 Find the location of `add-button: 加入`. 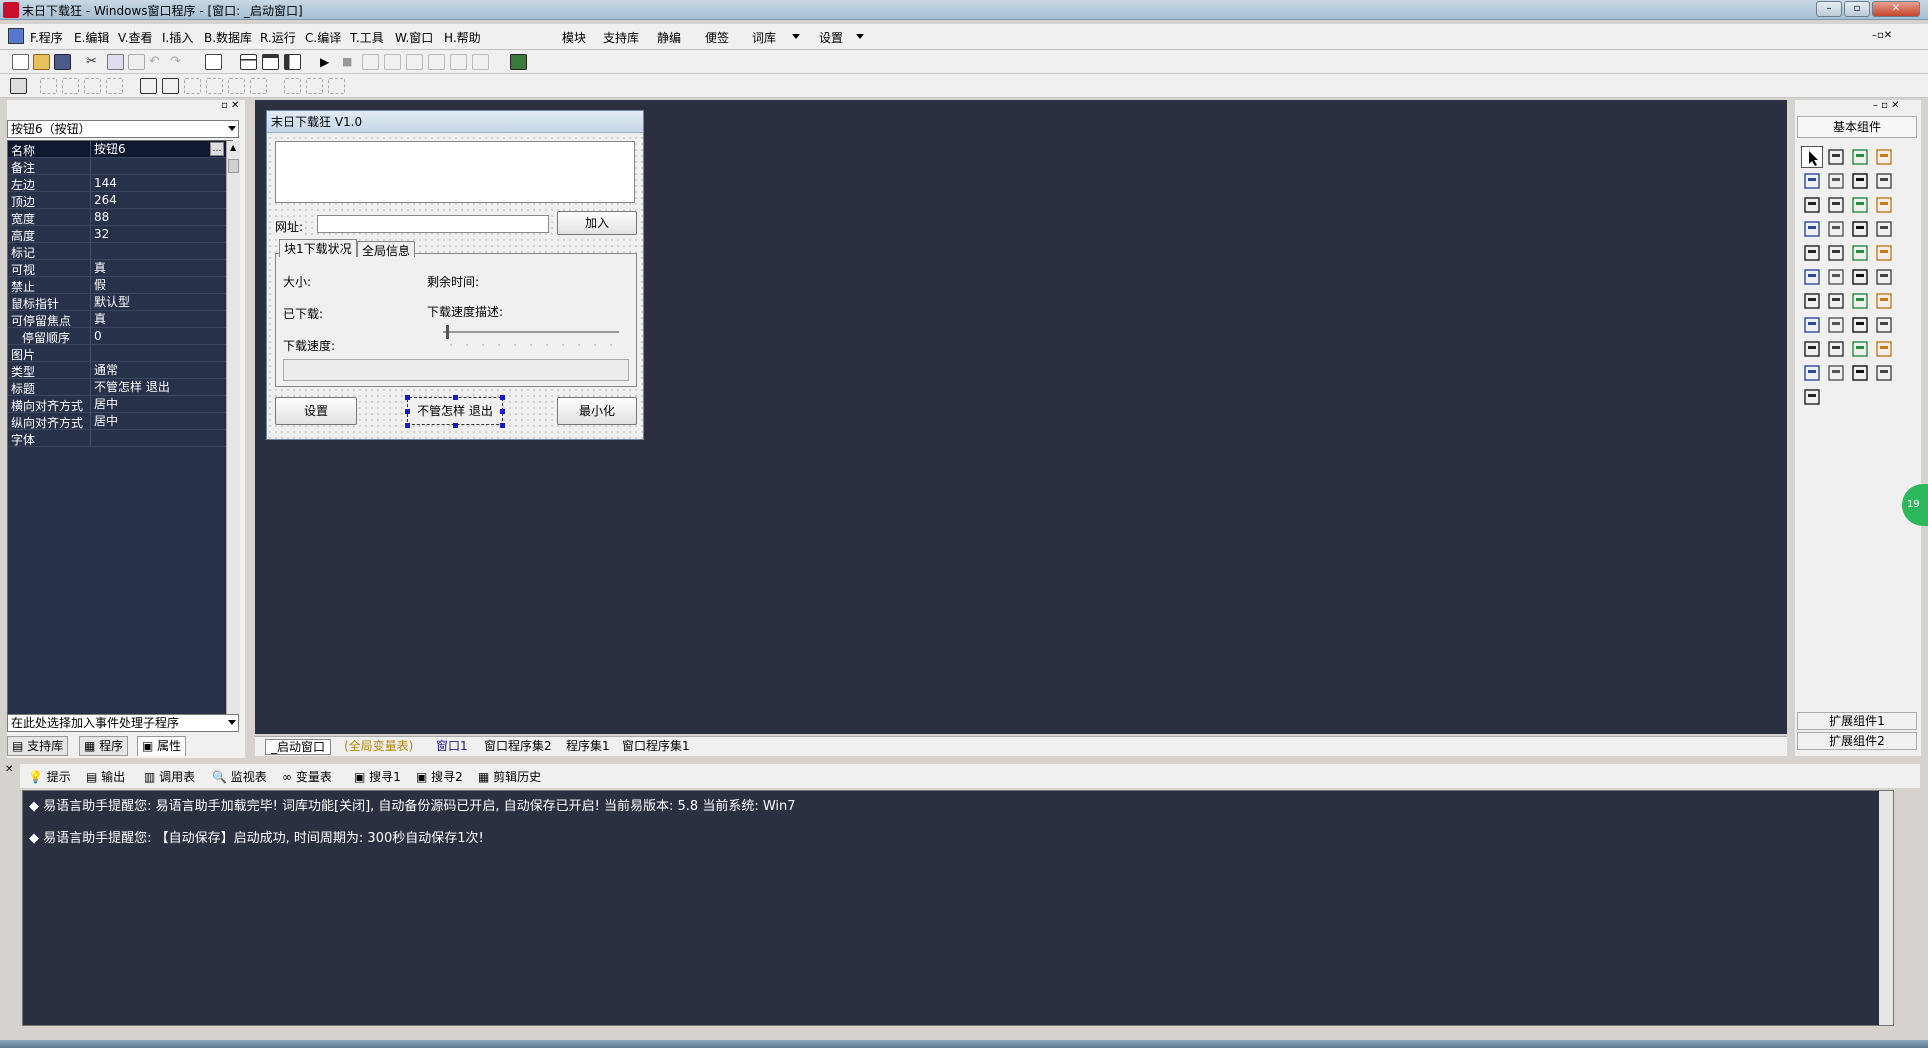

add-button: 加入 is located at coordinates (597, 223).